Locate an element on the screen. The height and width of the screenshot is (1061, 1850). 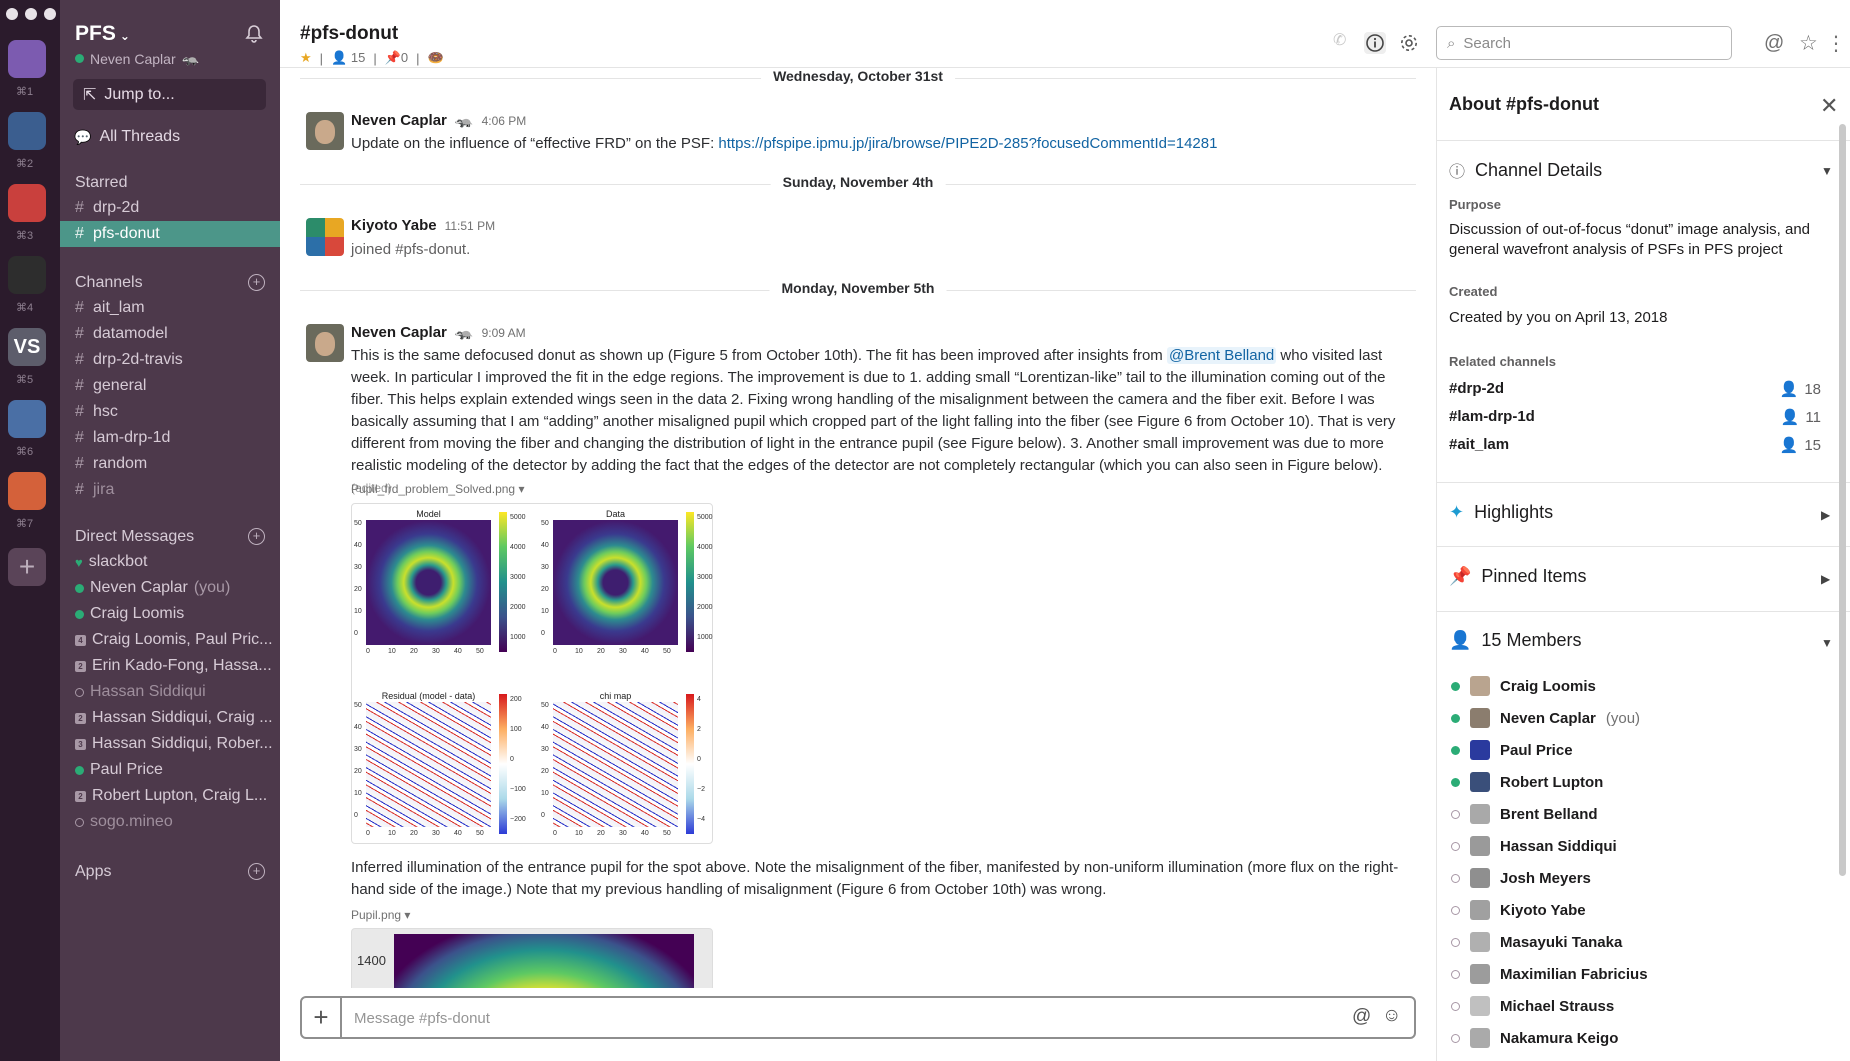
image-attachment: 1400 1200 is located at coordinates (532, 958).